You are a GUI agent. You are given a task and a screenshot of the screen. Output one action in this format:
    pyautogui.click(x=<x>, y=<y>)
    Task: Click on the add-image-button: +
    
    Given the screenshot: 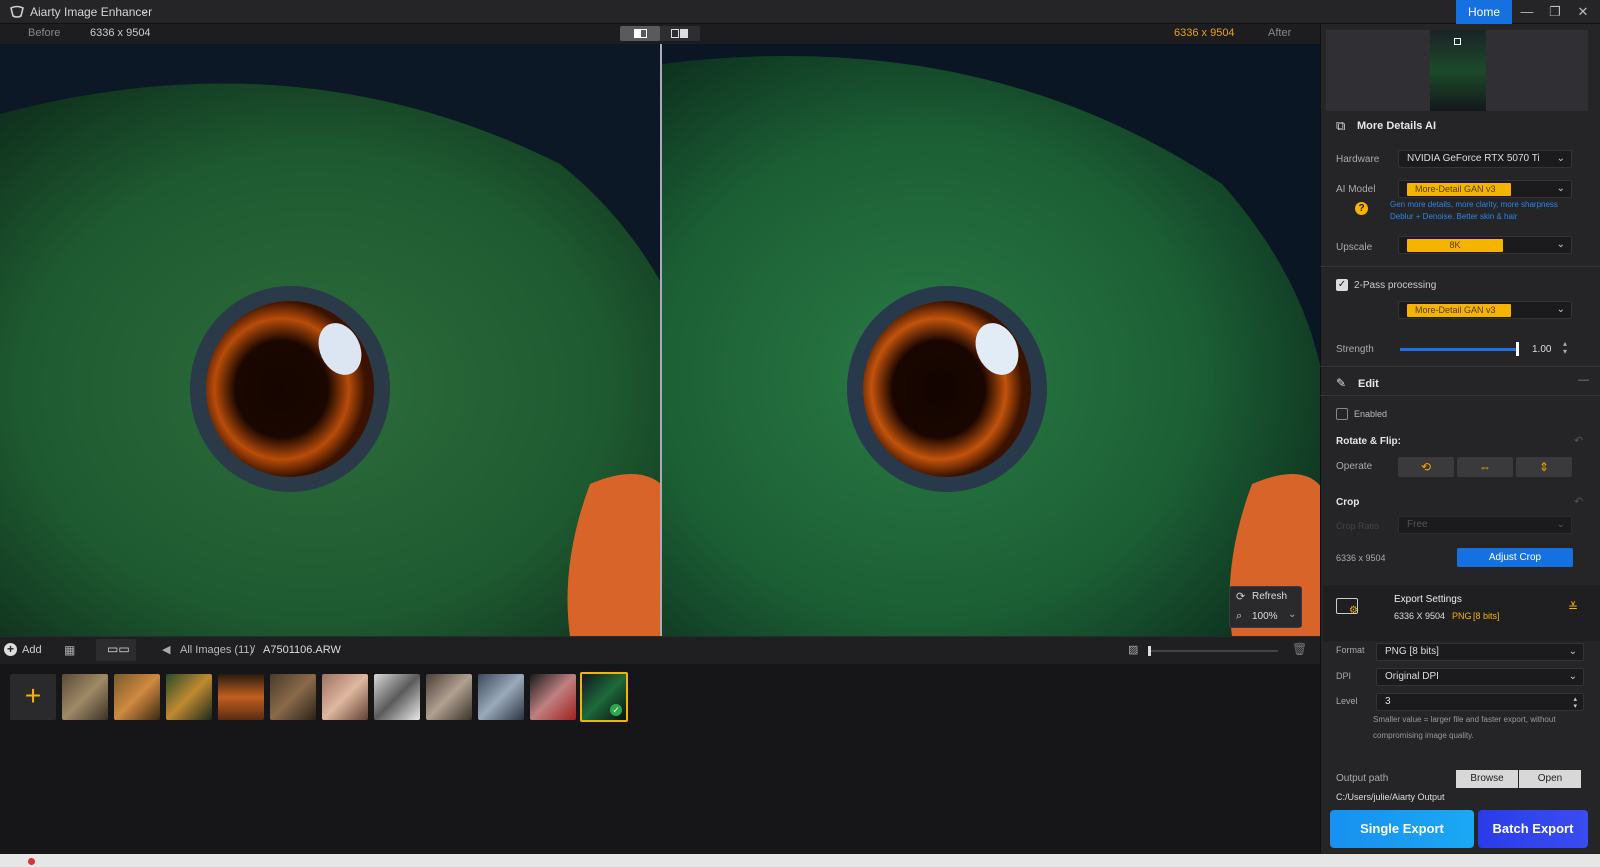 What is the action you would take?
    pyautogui.click(x=33, y=697)
    